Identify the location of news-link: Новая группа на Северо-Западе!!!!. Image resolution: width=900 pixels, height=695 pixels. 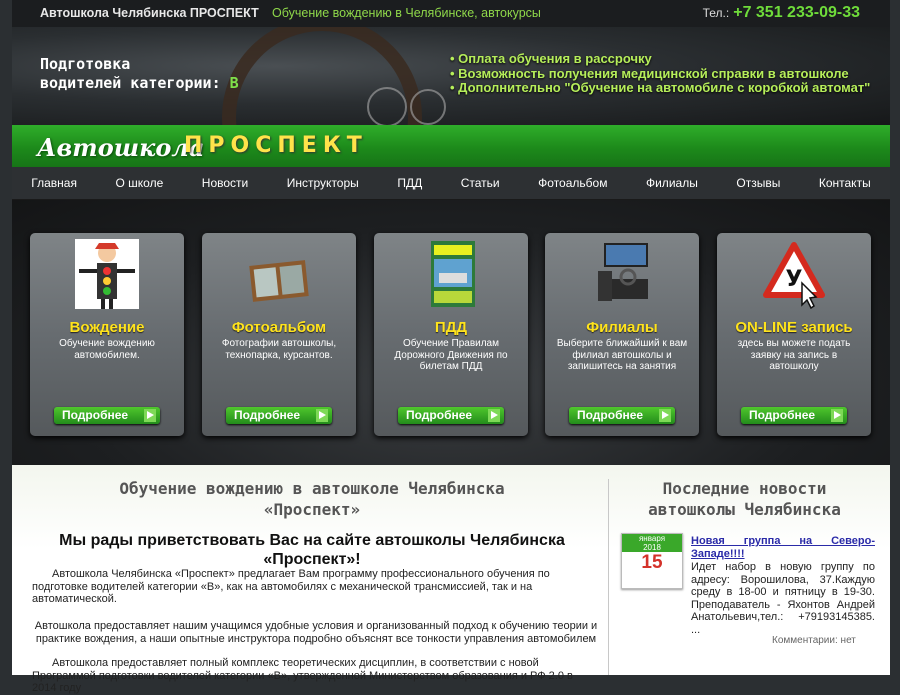
(783, 548).